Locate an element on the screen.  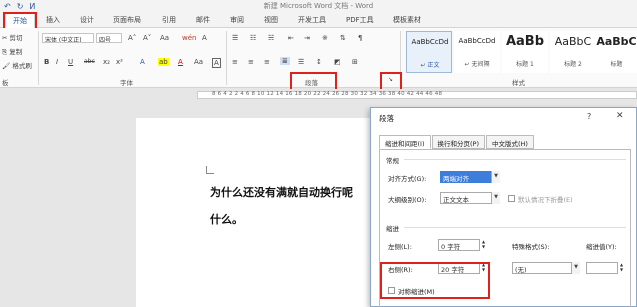
line-spacing-icon: ↕ is located at coordinates (319, 62).